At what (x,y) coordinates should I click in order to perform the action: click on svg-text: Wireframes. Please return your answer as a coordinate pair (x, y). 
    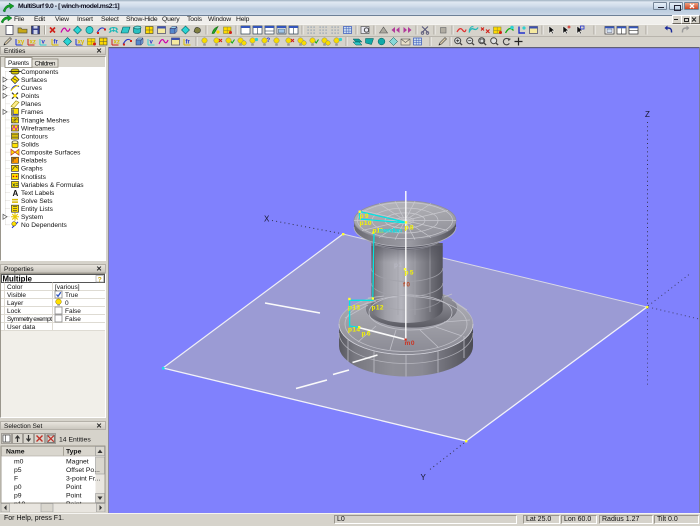
    Looking at the image, I should click on (38, 128).